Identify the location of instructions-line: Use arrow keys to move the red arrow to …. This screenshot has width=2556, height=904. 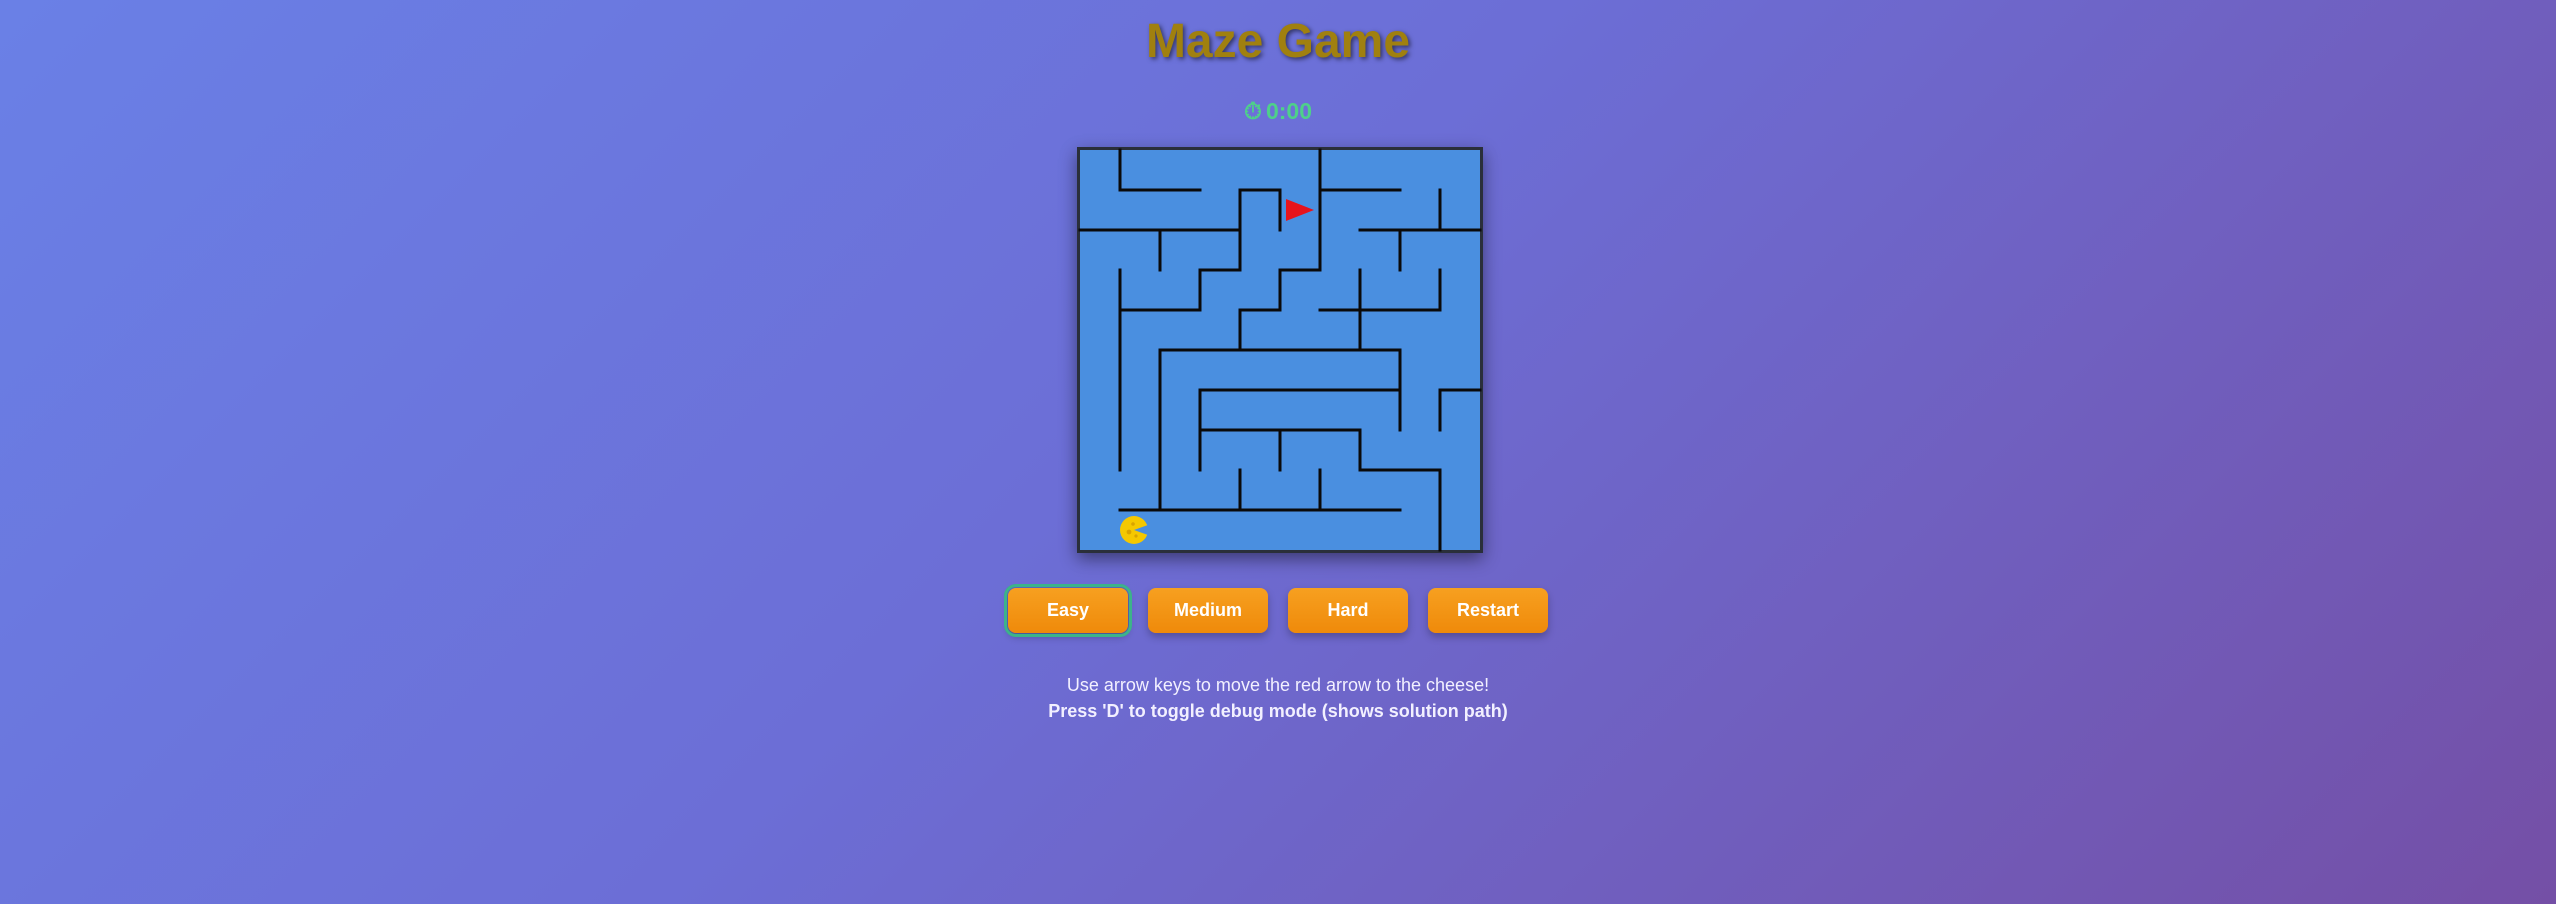
(1278, 685).